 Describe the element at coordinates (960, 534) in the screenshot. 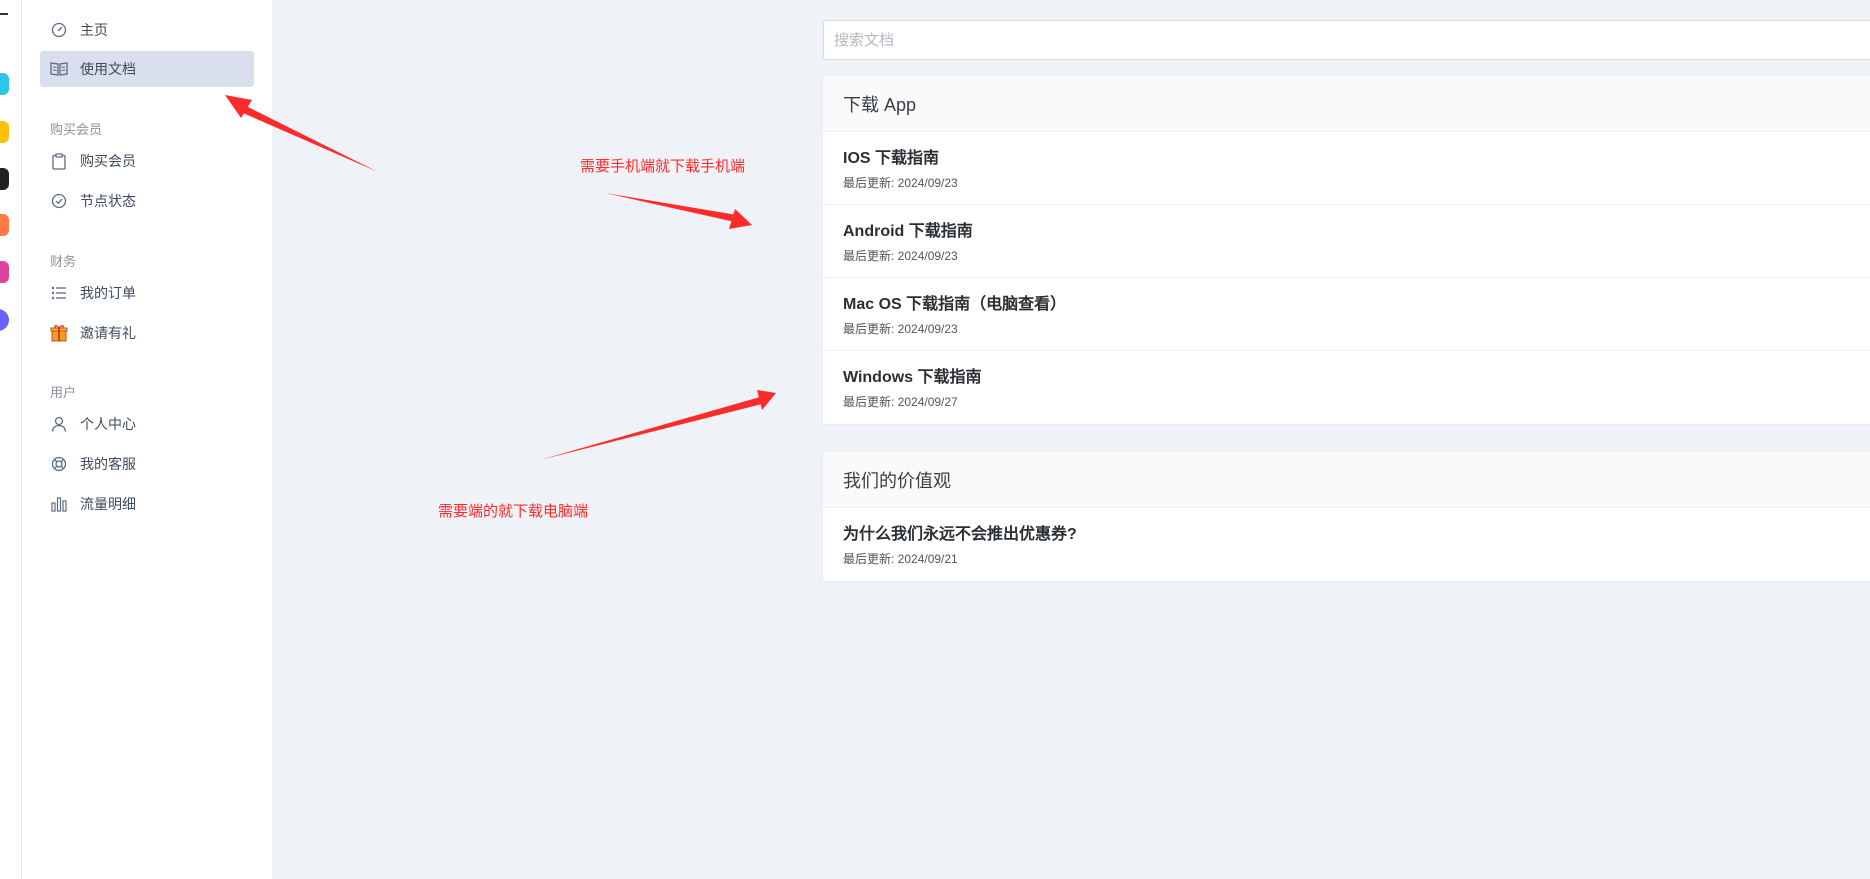

I see `doc-title: 为什么我们永远不会推出优惠券?` at that location.